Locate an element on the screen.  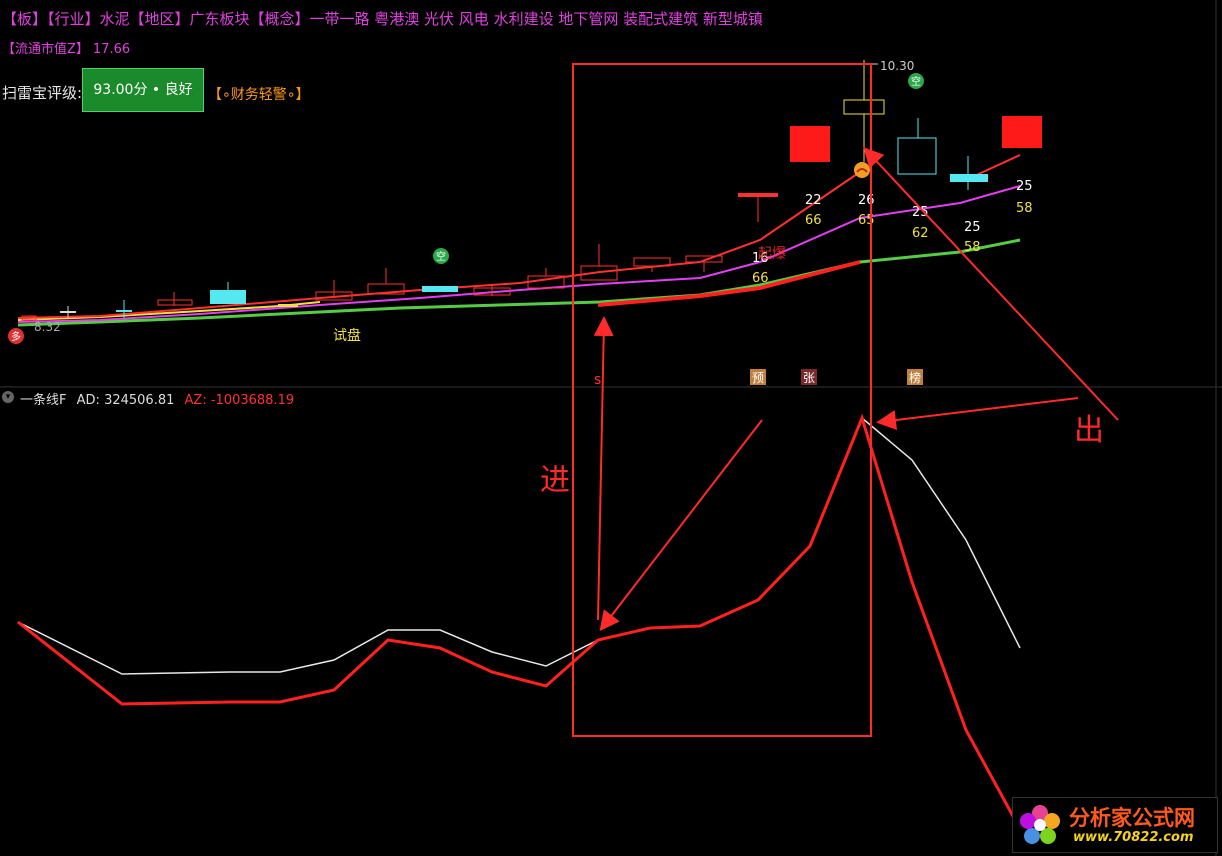
collapse-icon: ▾ is located at coordinates (8, 397).